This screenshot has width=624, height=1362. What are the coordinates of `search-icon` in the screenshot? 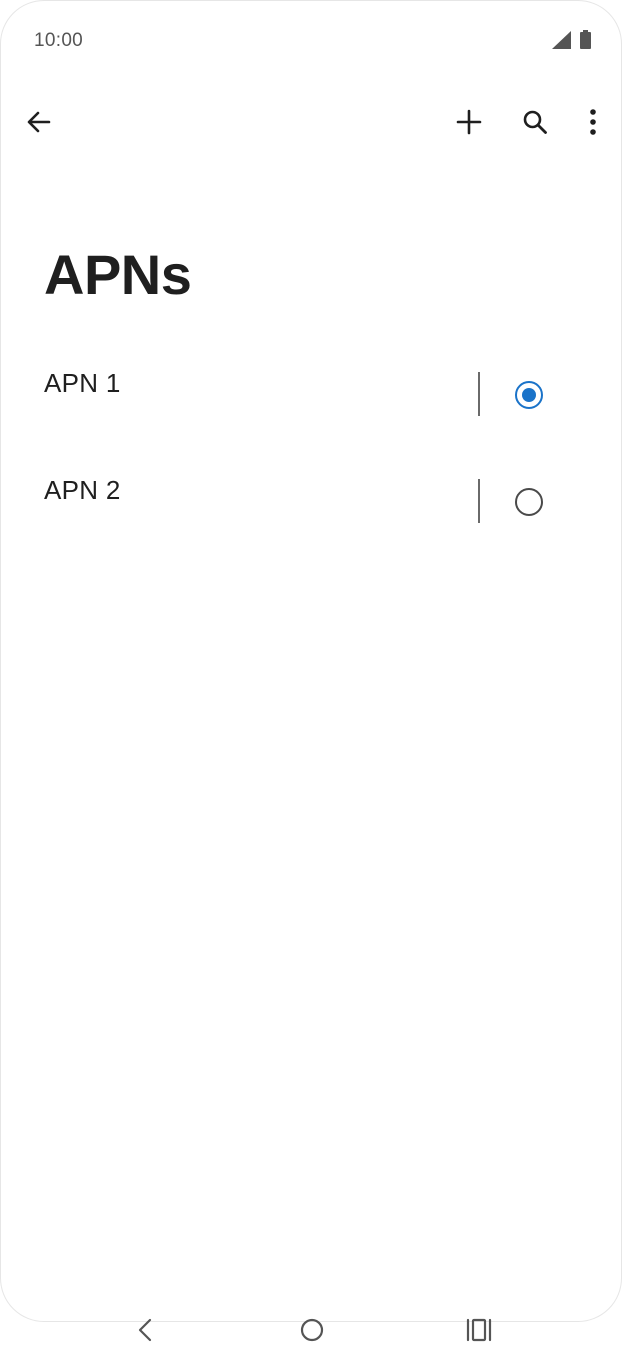 It's located at (535, 122).